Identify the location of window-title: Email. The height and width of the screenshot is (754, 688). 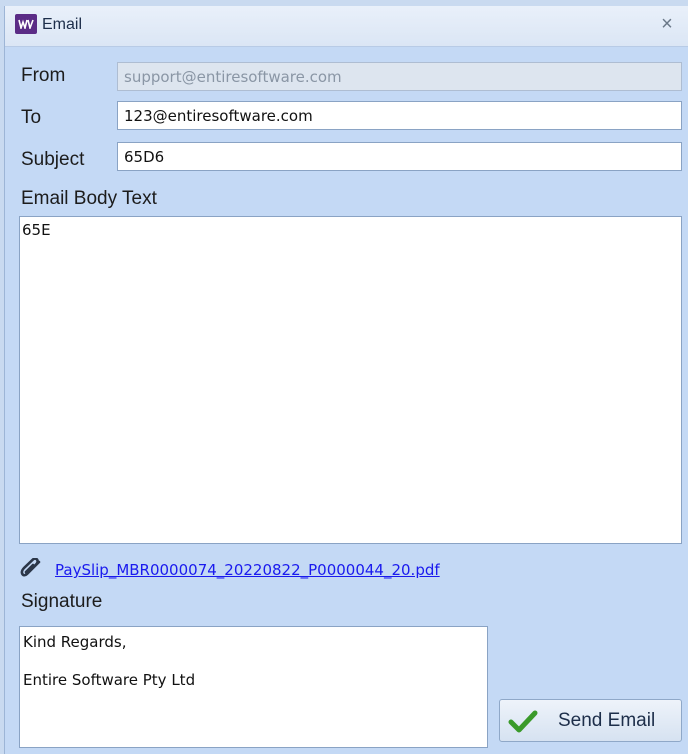
(62, 24).